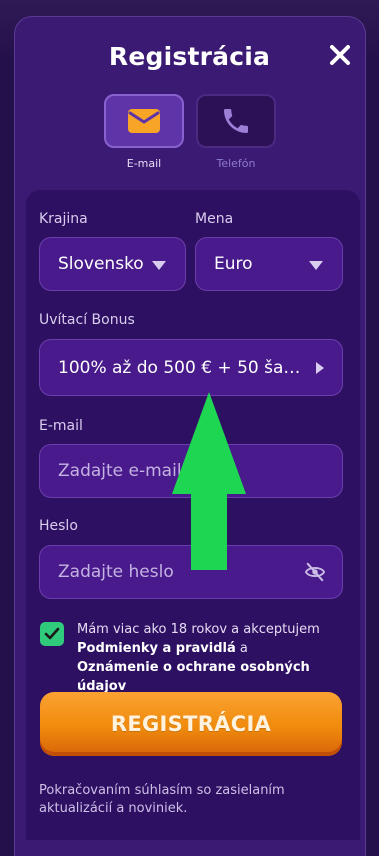 The height and width of the screenshot is (856, 379). Describe the element at coordinates (233, 264) in the screenshot. I see `currency-value: Euro` at that location.